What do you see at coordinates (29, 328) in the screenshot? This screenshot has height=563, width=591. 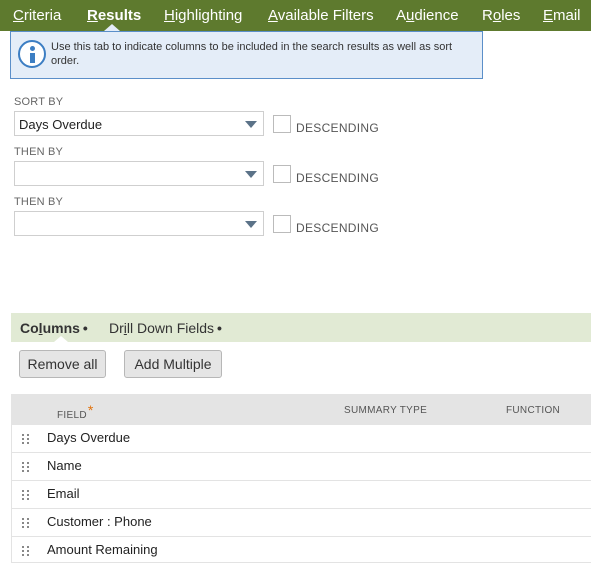 I see `subtab-label-pre: Co` at bounding box center [29, 328].